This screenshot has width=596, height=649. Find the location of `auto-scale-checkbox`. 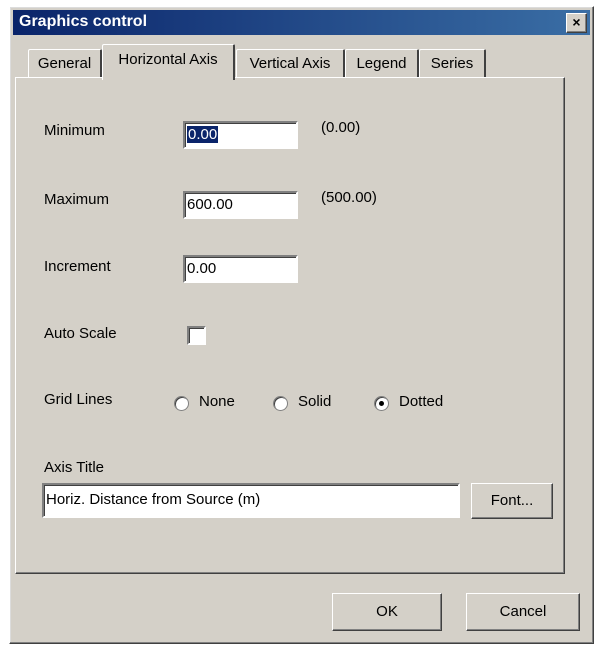

auto-scale-checkbox is located at coordinates (196, 335).